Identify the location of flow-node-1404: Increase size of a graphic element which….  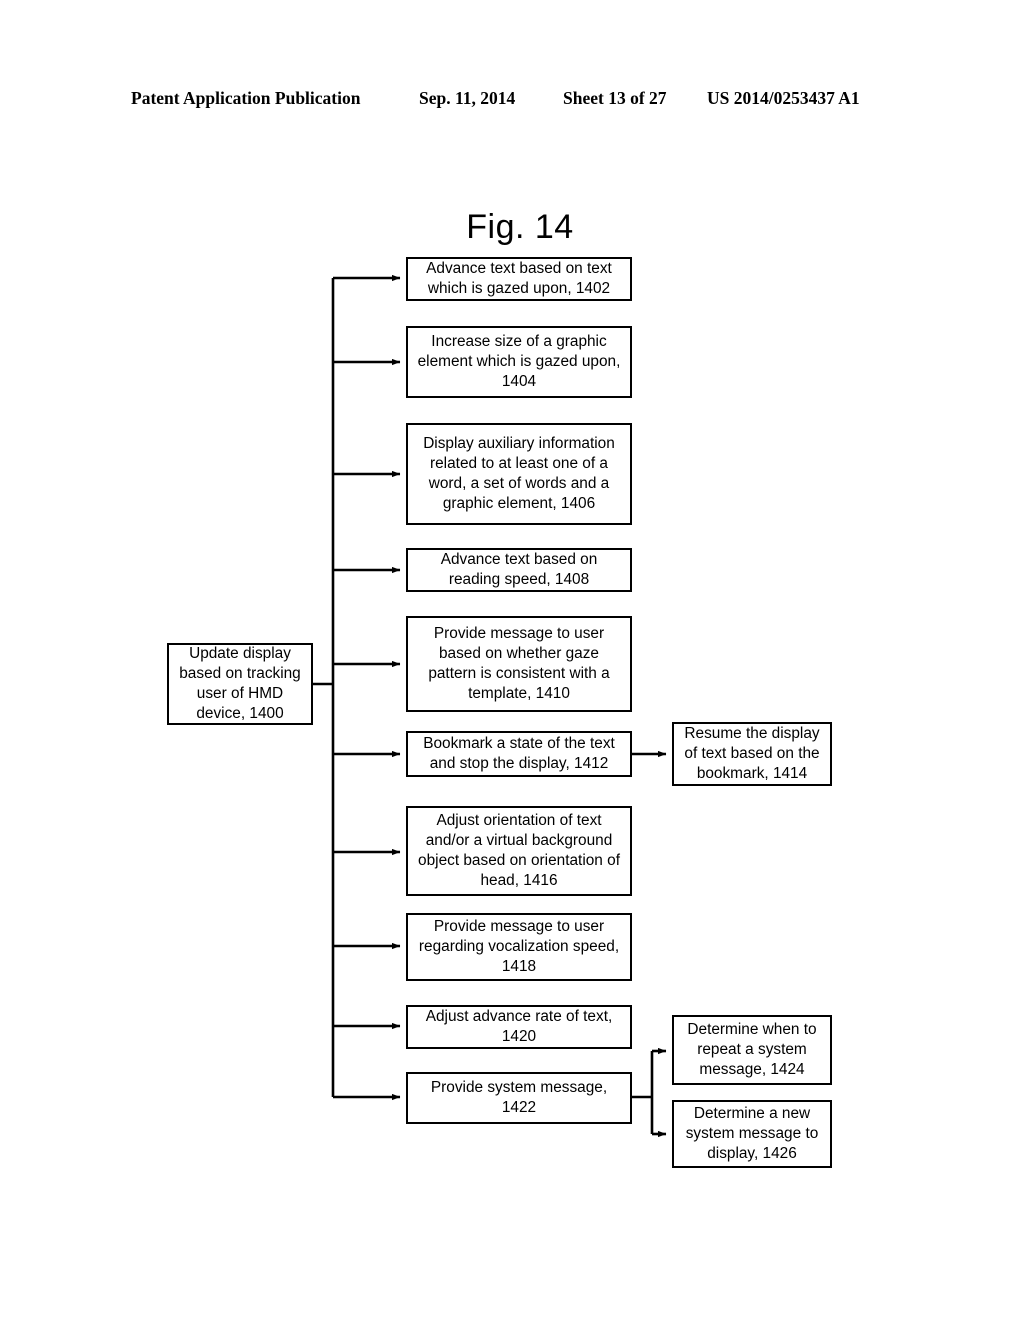
(519, 362).